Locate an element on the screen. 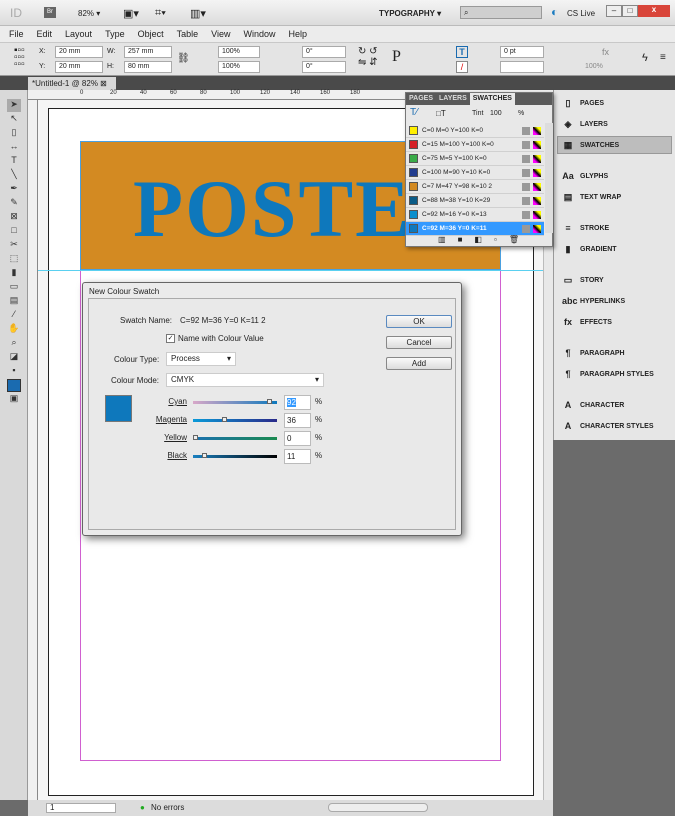  opacity-value: 100% is located at coordinates (594, 66).